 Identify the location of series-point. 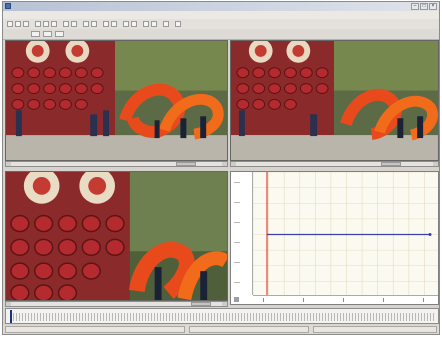
(430, 234).